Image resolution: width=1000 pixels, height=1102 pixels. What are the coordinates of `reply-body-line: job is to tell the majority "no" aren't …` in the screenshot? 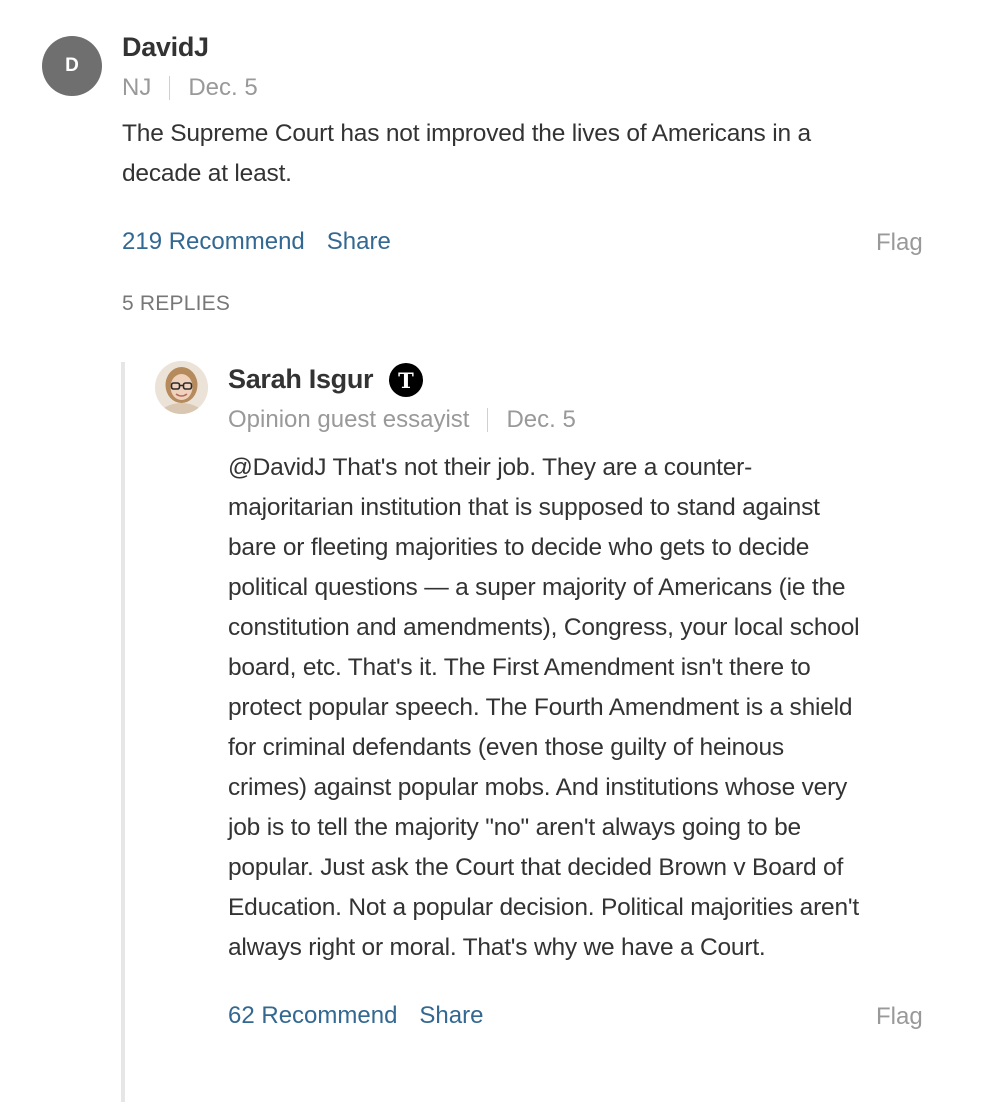 It's located at (514, 827).